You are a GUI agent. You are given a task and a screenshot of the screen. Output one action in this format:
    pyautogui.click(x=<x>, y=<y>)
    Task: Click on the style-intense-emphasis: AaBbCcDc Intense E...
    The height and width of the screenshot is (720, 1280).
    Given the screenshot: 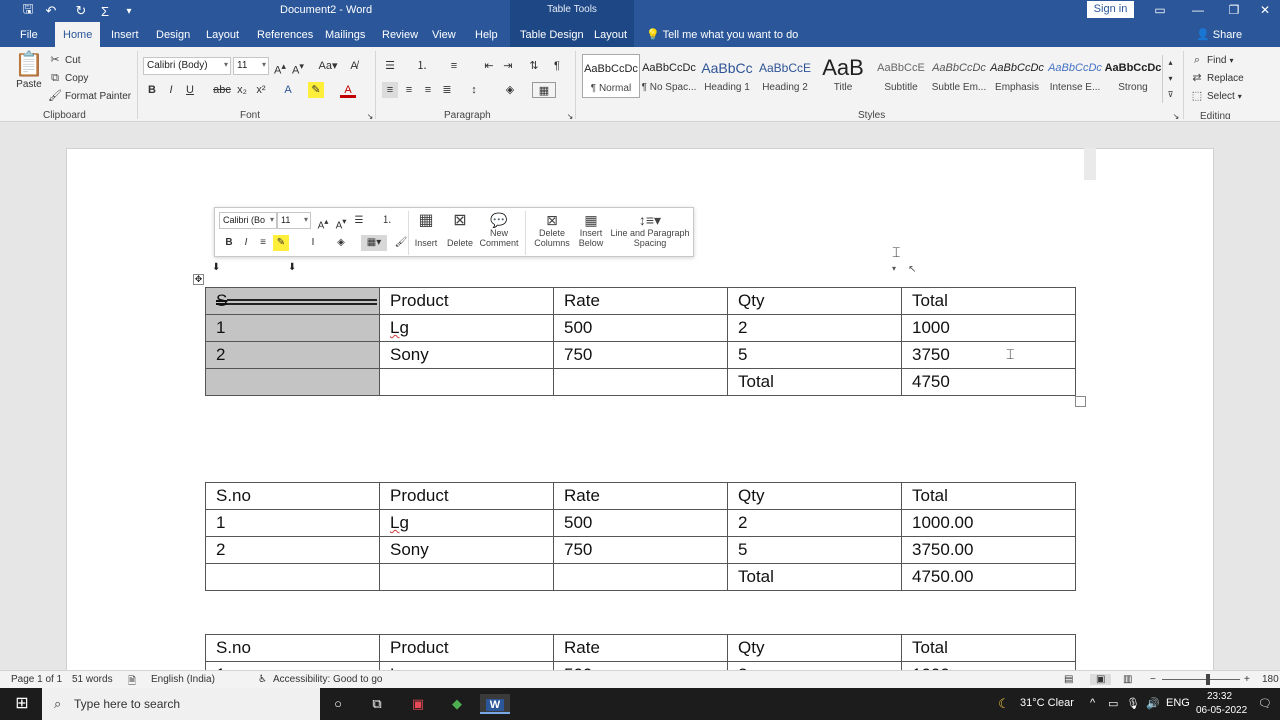 What is the action you would take?
    pyautogui.click(x=1075, y=76)
    